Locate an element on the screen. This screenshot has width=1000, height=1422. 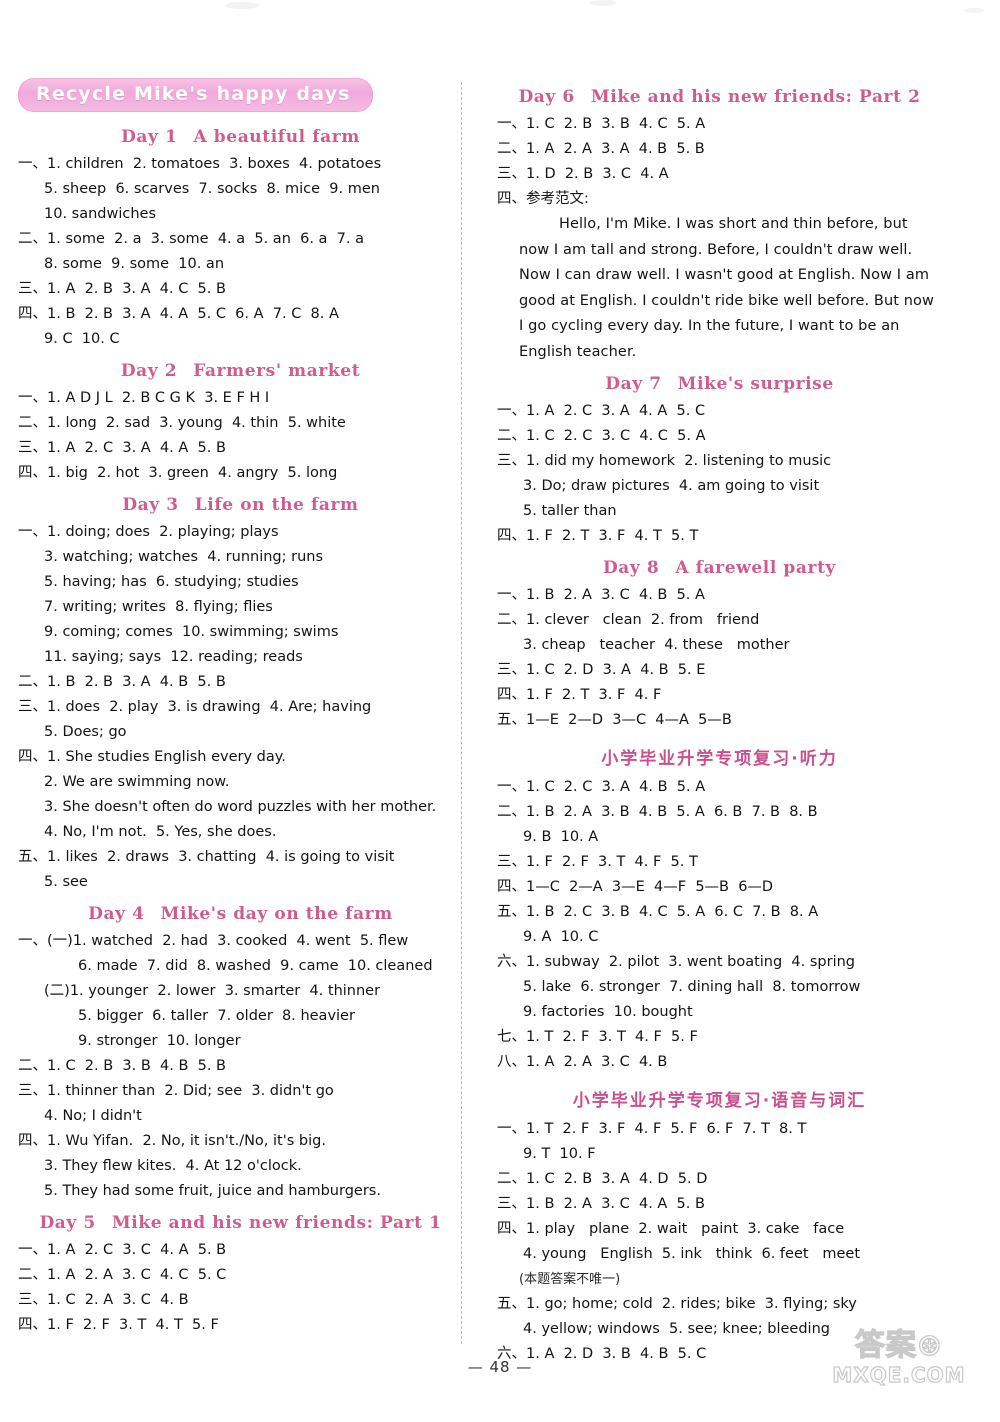
answer-line: 9. coming; comes 10. swimming; swims is located at coordinates (191, 632).